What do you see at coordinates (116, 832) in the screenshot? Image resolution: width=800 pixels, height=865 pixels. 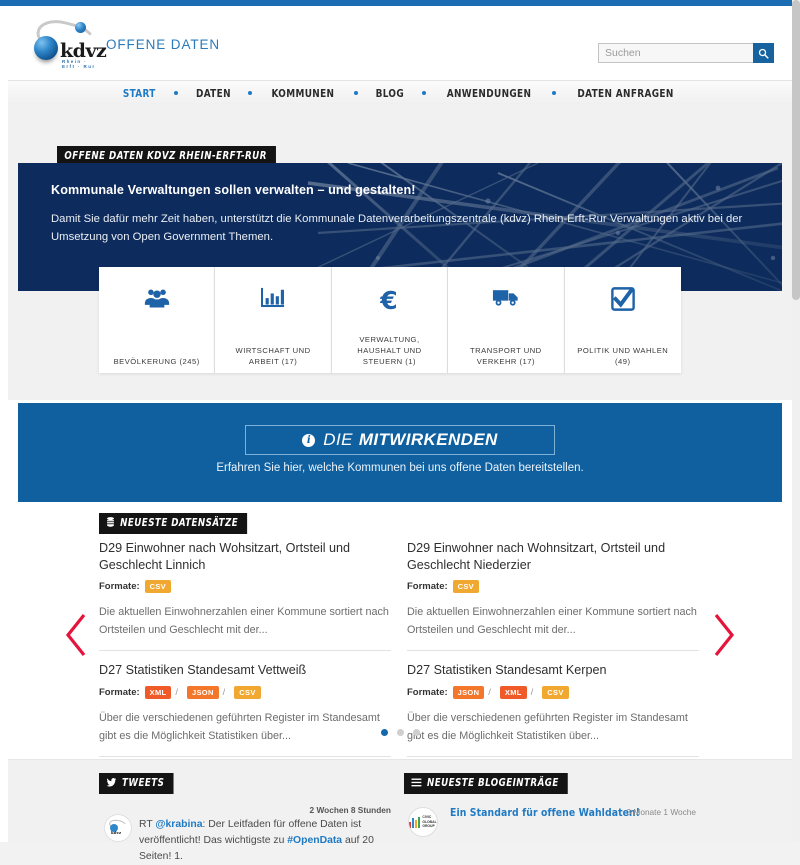 I see `avatar-wordmark: kdvz` at bounding box center [116, 832].